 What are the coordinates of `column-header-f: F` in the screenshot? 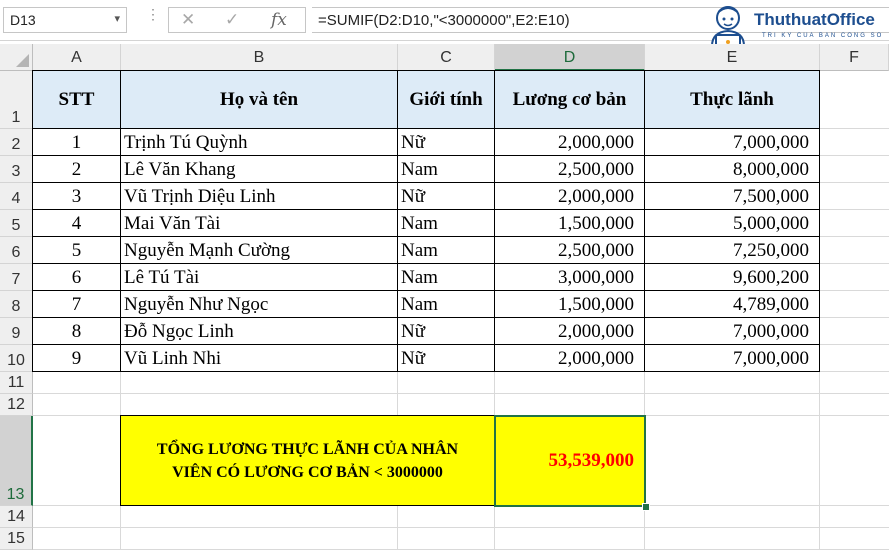 It's located at (854, 57).